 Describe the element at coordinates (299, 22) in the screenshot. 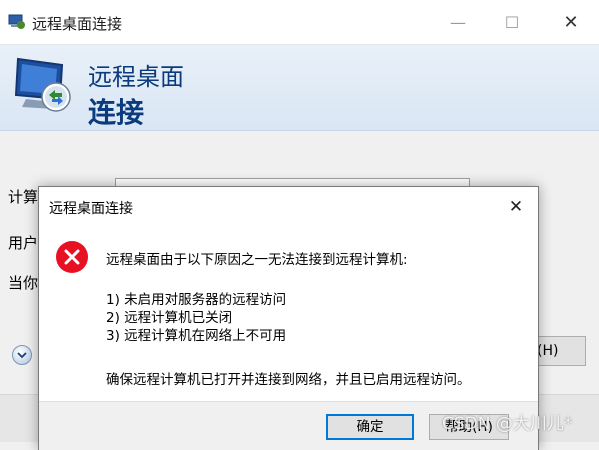

I see `title-bar: 远程桌面连接 — ☐ ✕` at that location.